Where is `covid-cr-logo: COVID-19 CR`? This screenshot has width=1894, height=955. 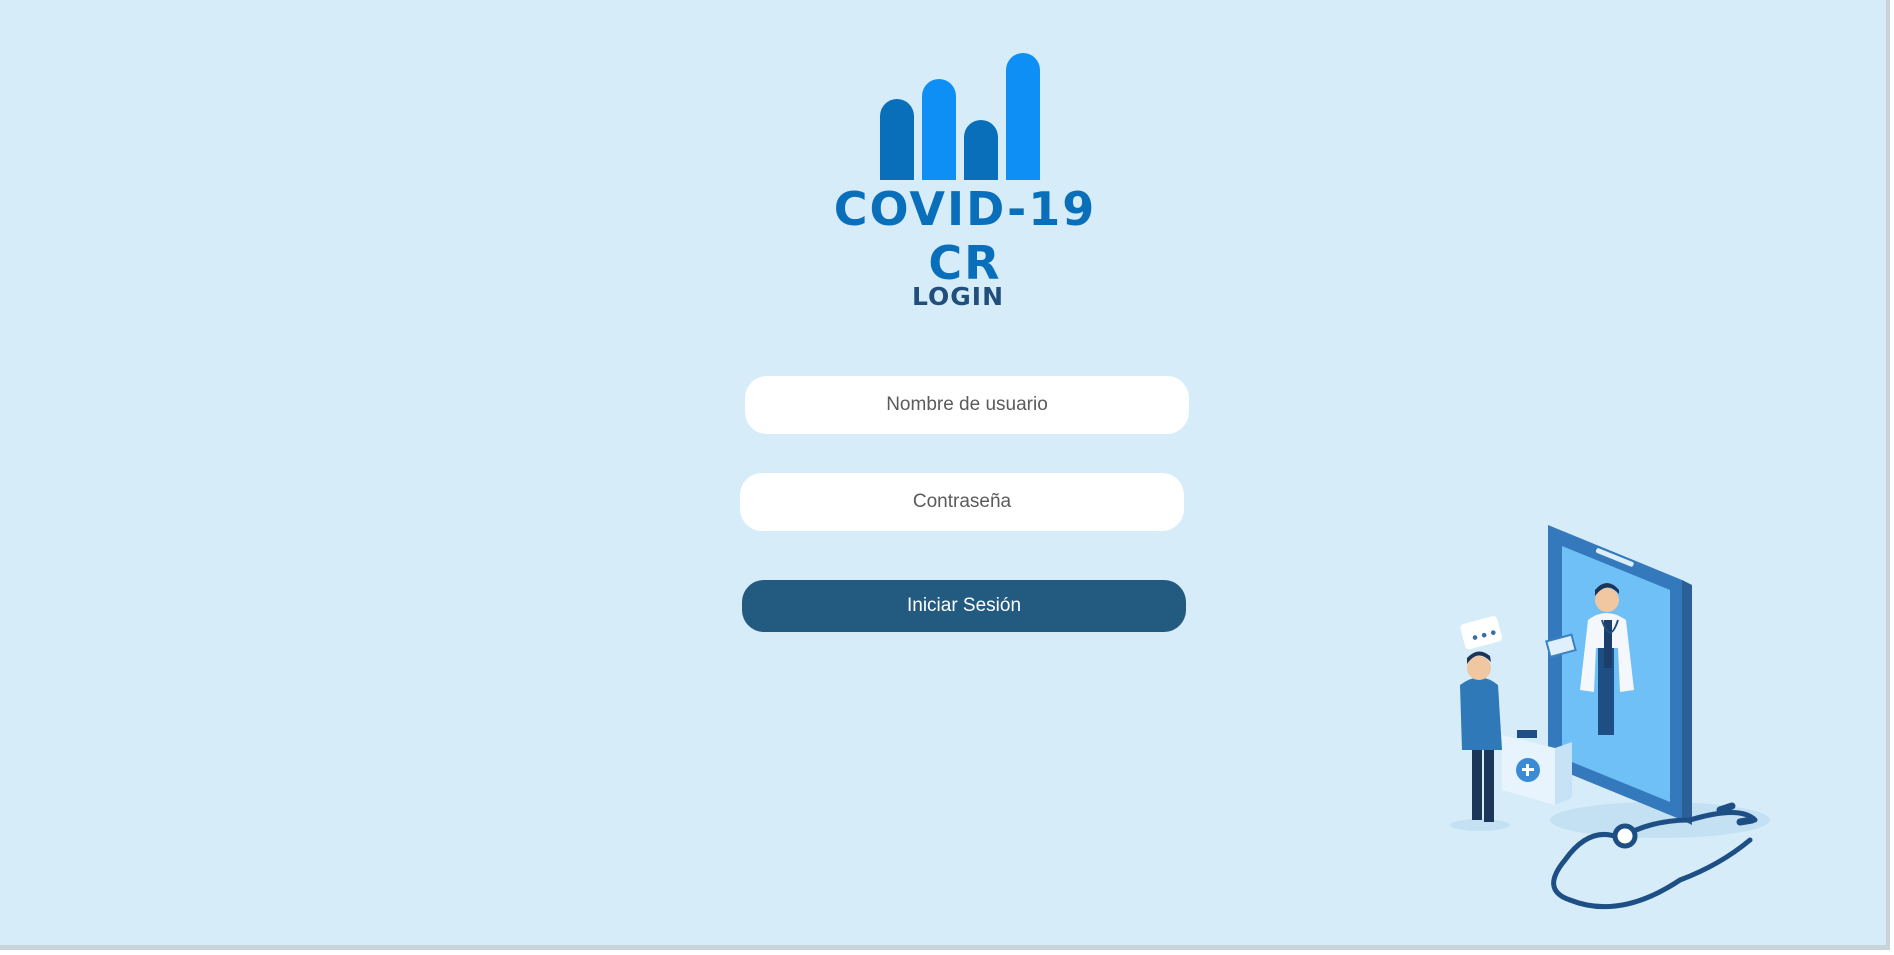
covid-cr-logo: COVID-19 CR is located at coordinates (965, 165).